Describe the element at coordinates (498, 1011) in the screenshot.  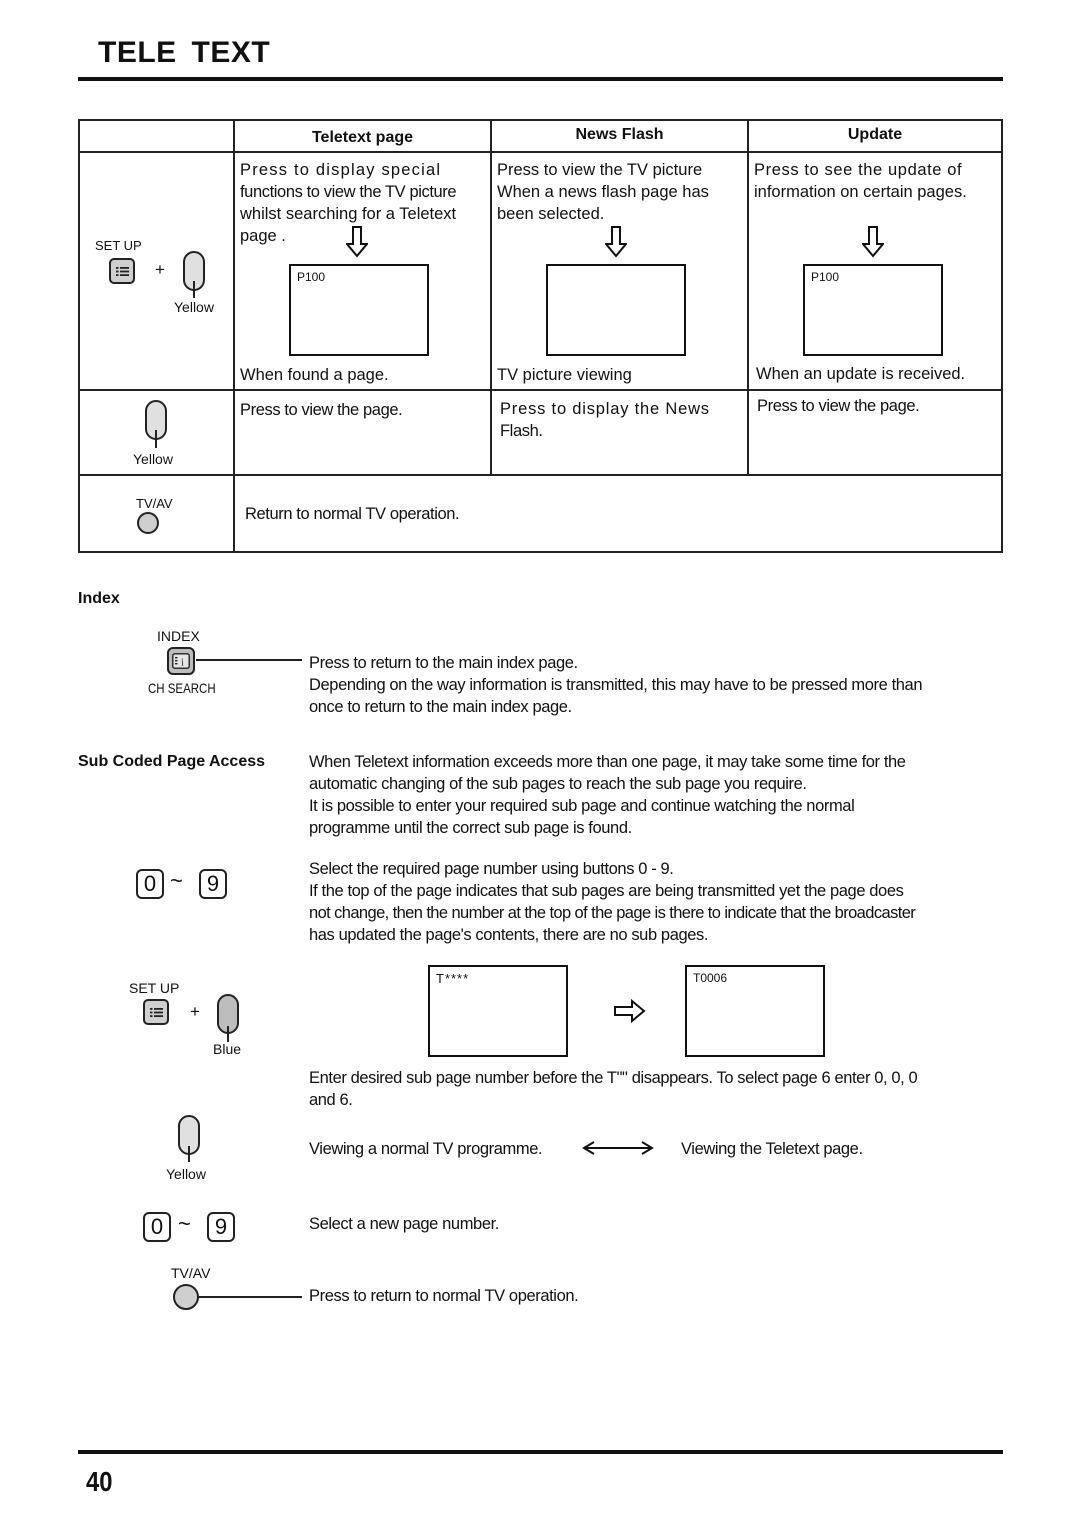
I see `tv-screen-before: T****` at that location.